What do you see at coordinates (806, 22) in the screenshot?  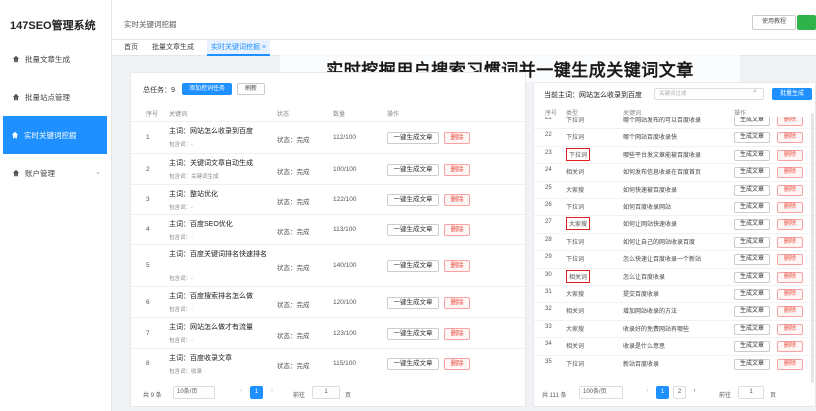 I see `user-button` at bounding box center [806, 22].